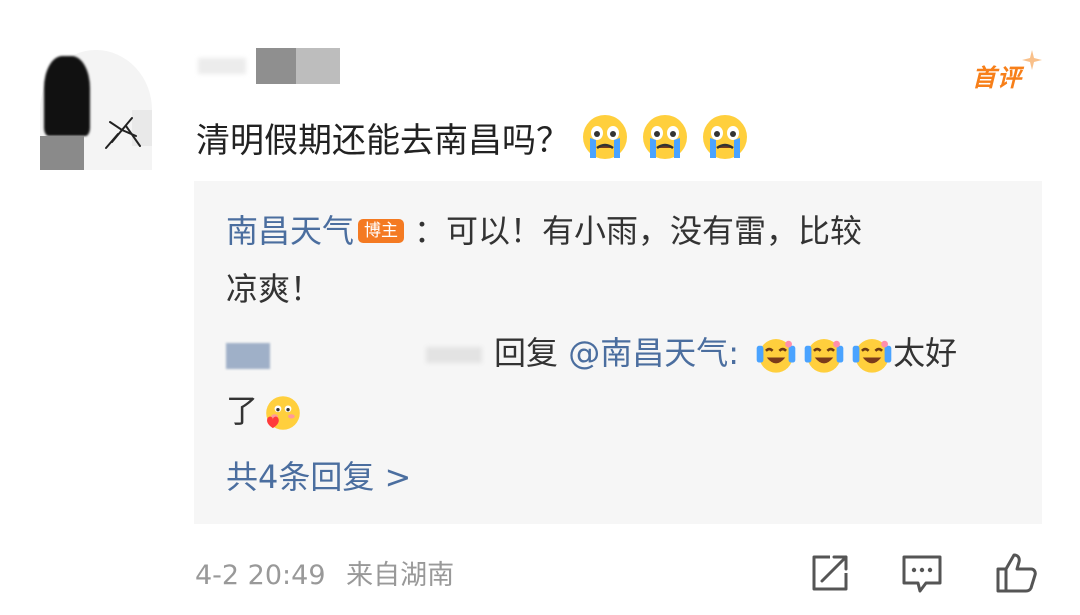  What do you see at coordinates (997, 78) in the screenshot?
I see `first-comment-label: 首评` at bounding box center [997, 78].